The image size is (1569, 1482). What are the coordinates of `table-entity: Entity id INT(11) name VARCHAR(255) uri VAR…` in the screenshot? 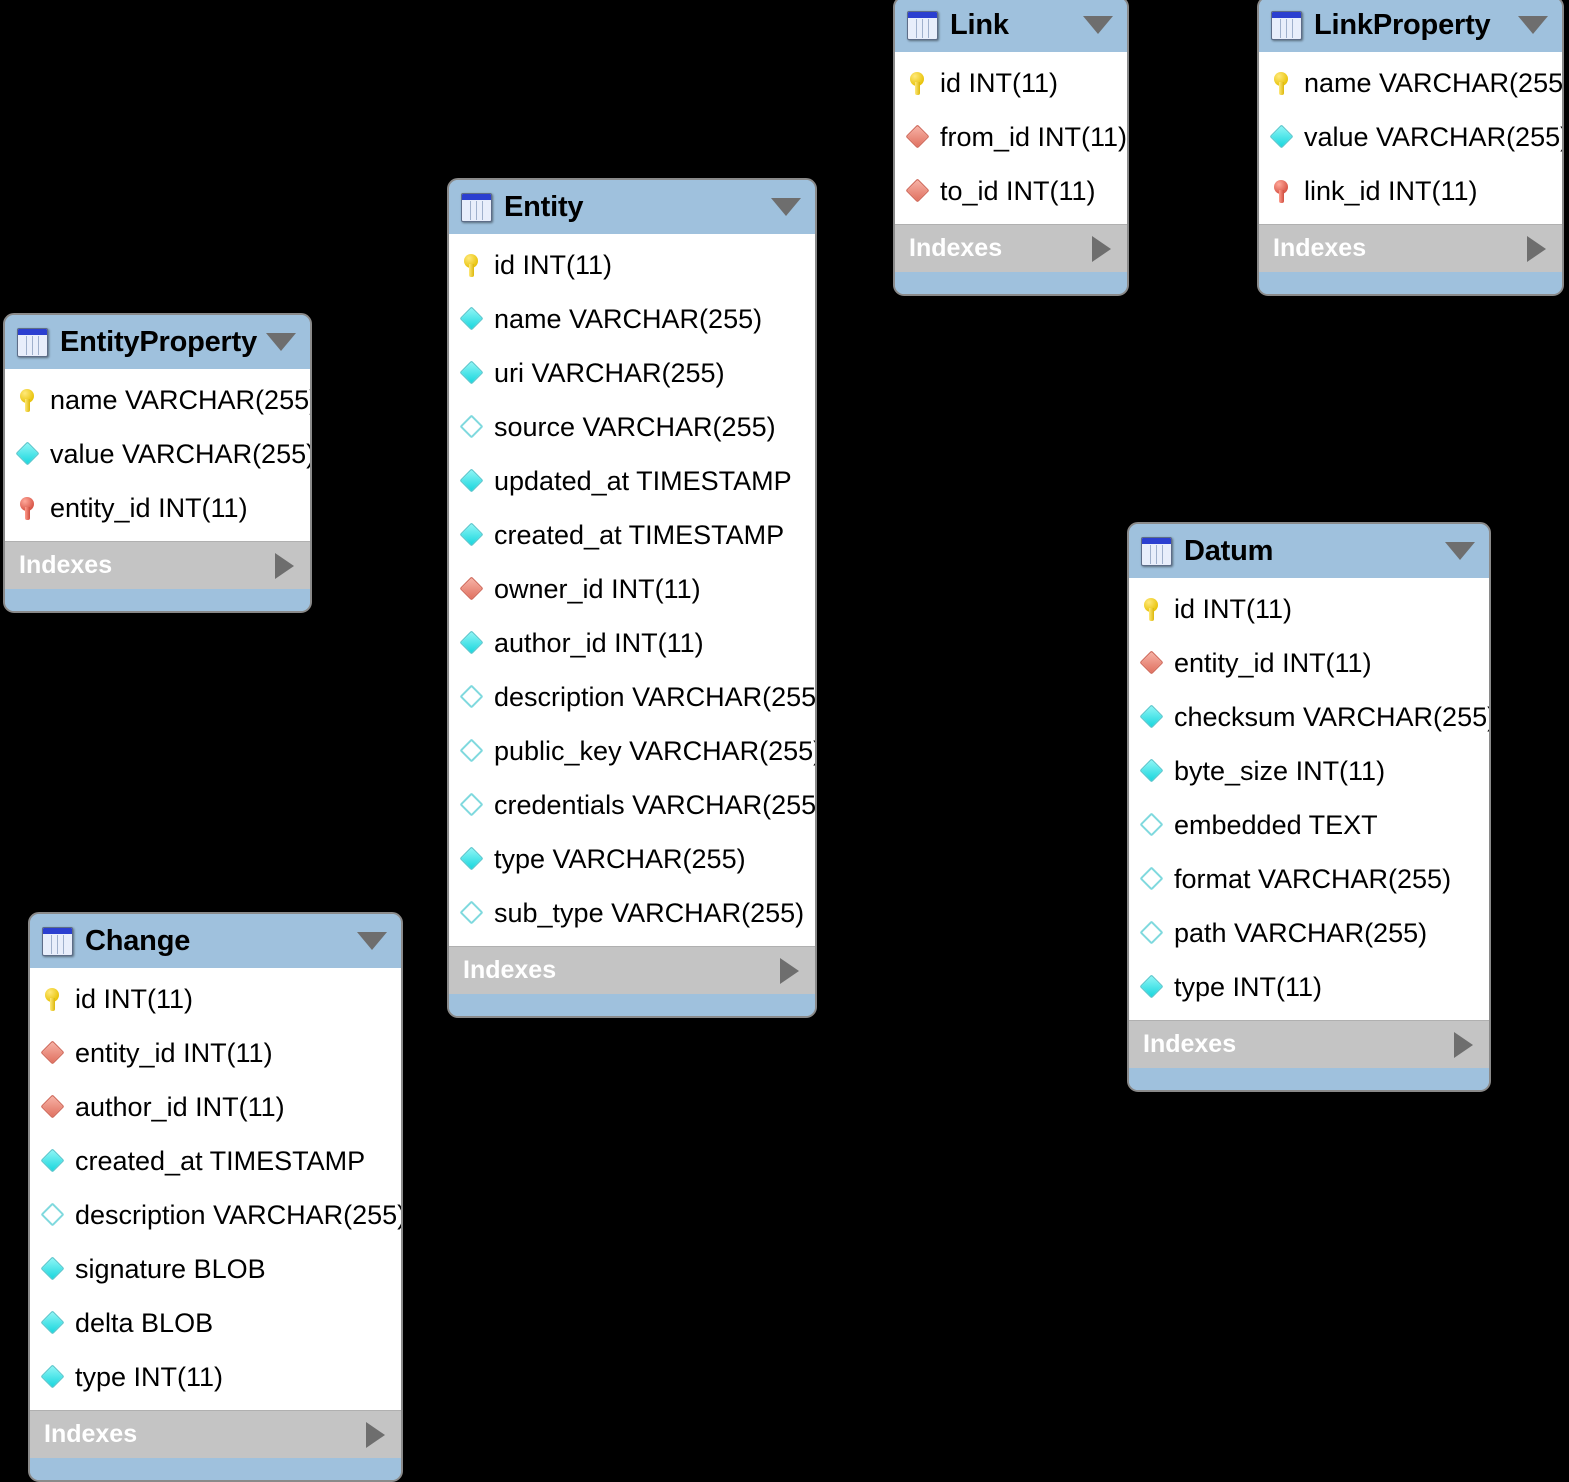 It's located at (632, 598).